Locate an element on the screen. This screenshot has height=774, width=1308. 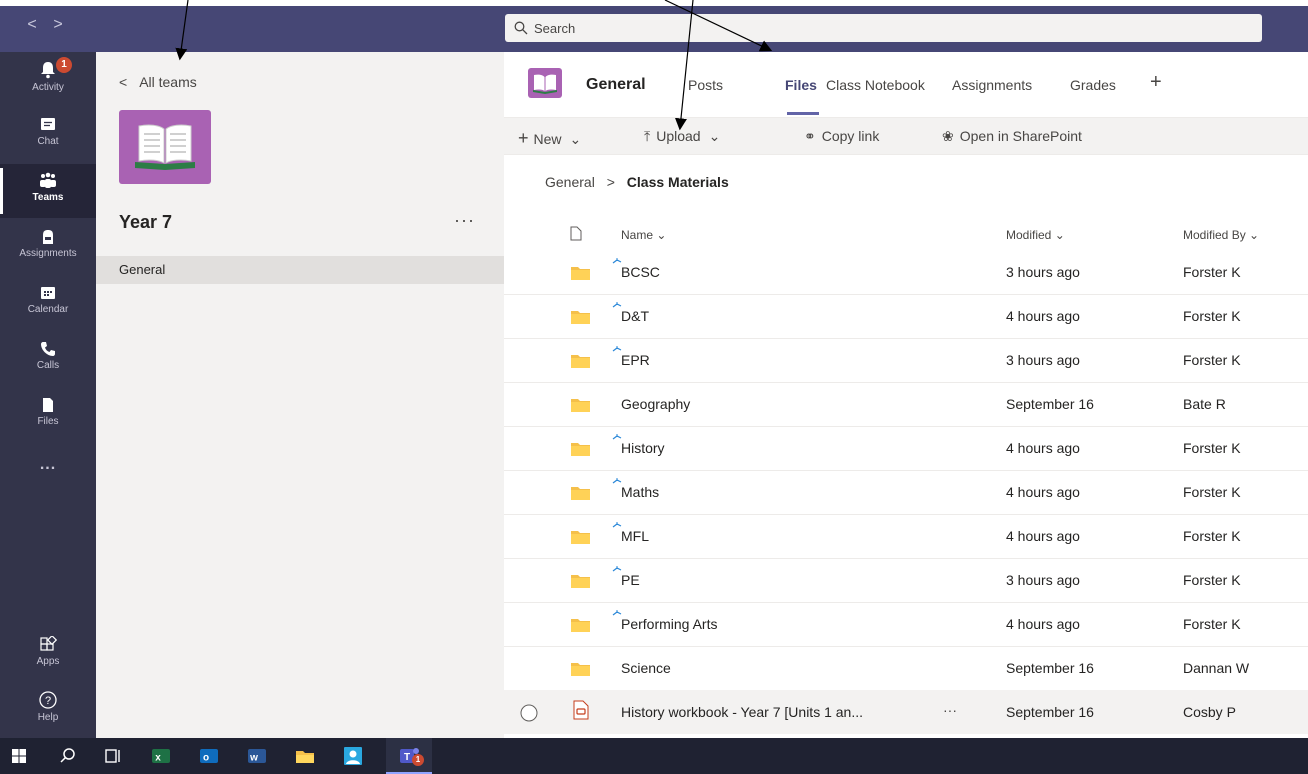
folder-name: History is located at coordinates (643, 448).